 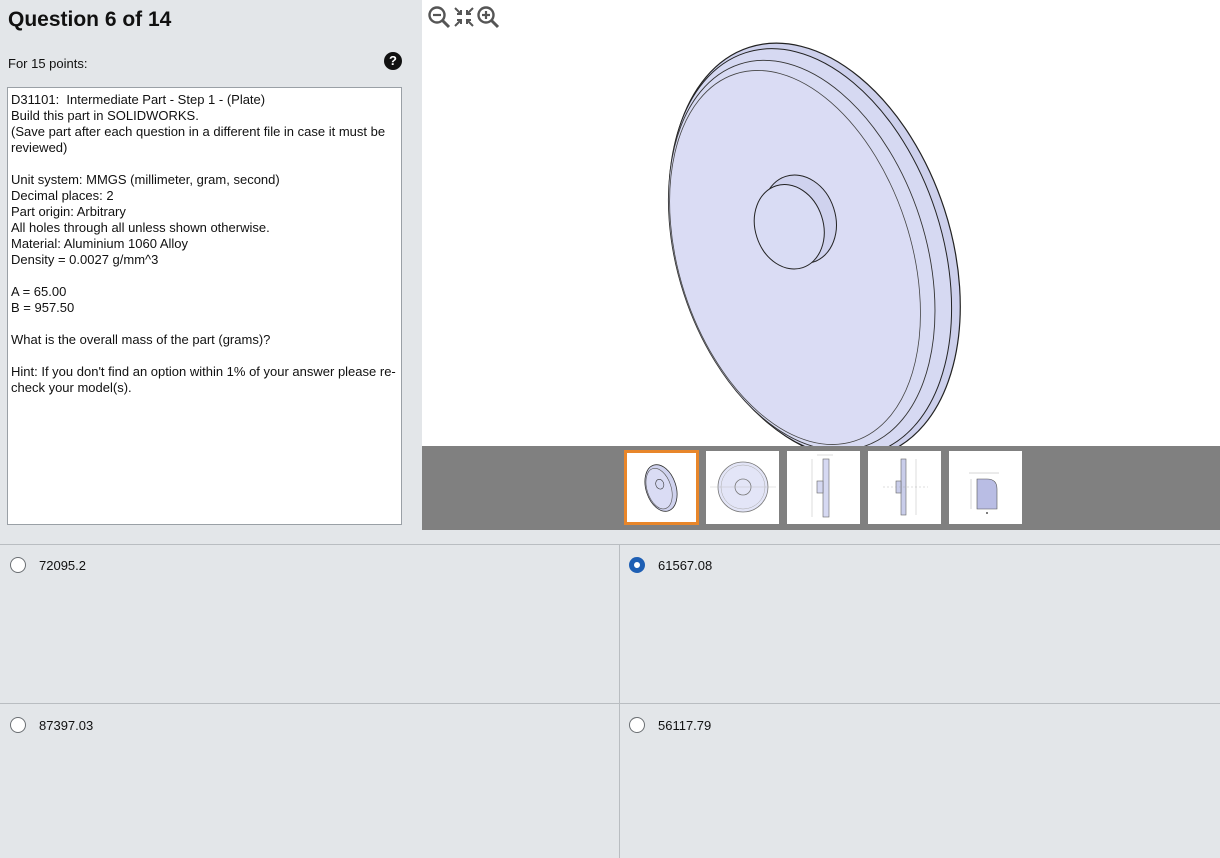 I want to click on question-title: Question 6 of 14, so click(x=90, y=19).